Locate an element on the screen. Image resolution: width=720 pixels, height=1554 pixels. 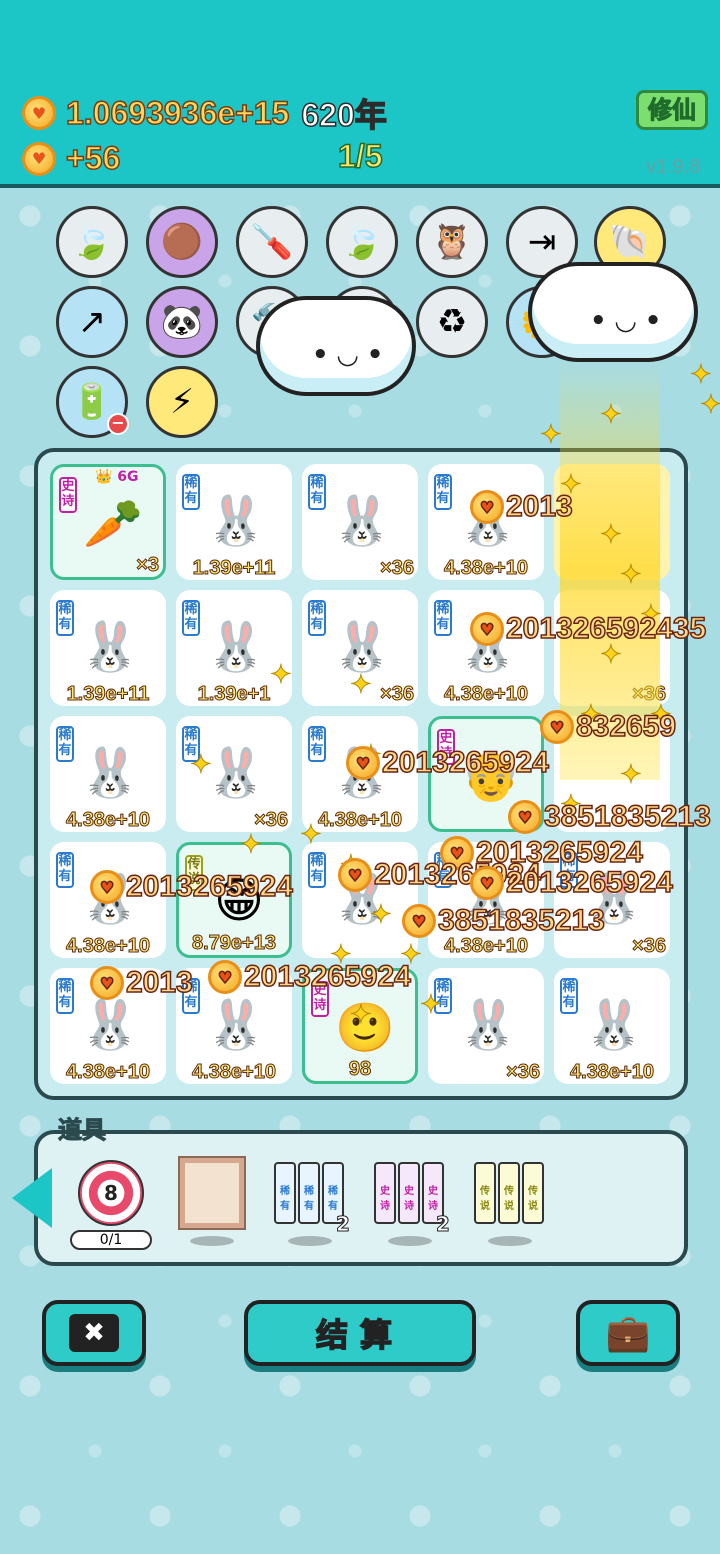
card: 史诗 is located at coordinates (409, 1193).